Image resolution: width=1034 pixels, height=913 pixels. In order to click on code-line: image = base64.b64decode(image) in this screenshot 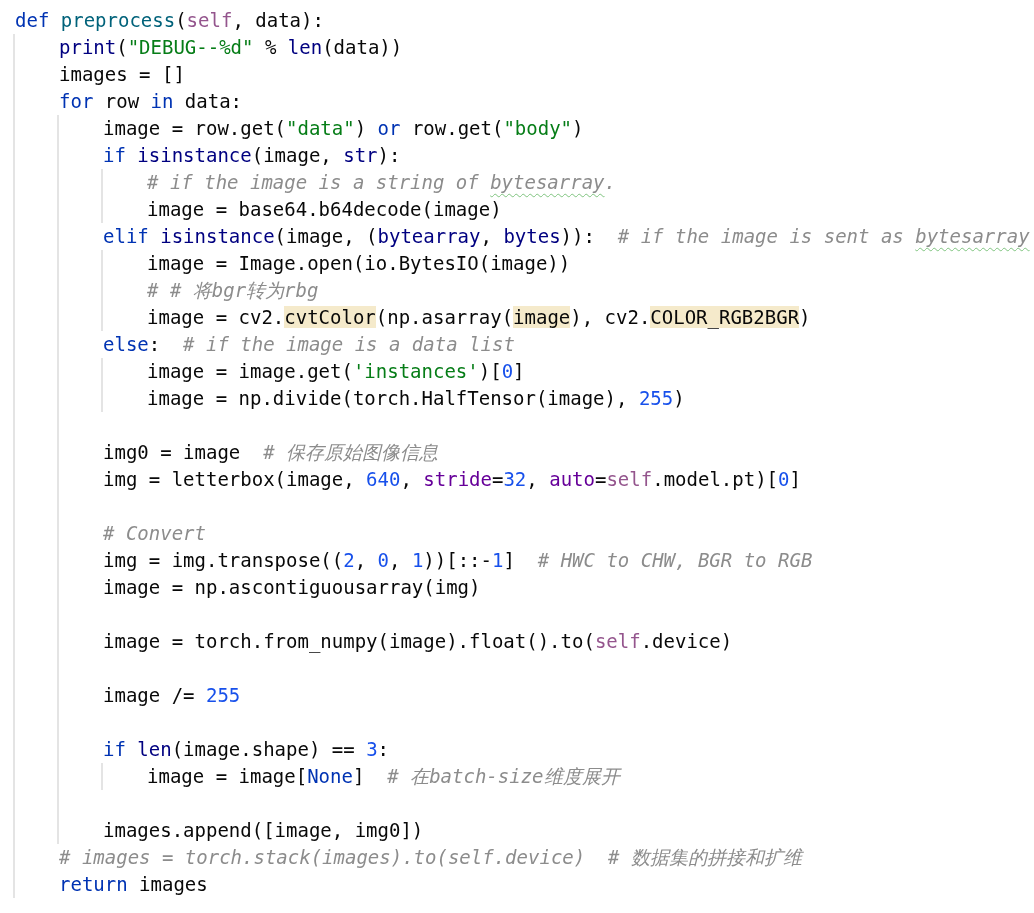, I will do `click(324, 209)`.